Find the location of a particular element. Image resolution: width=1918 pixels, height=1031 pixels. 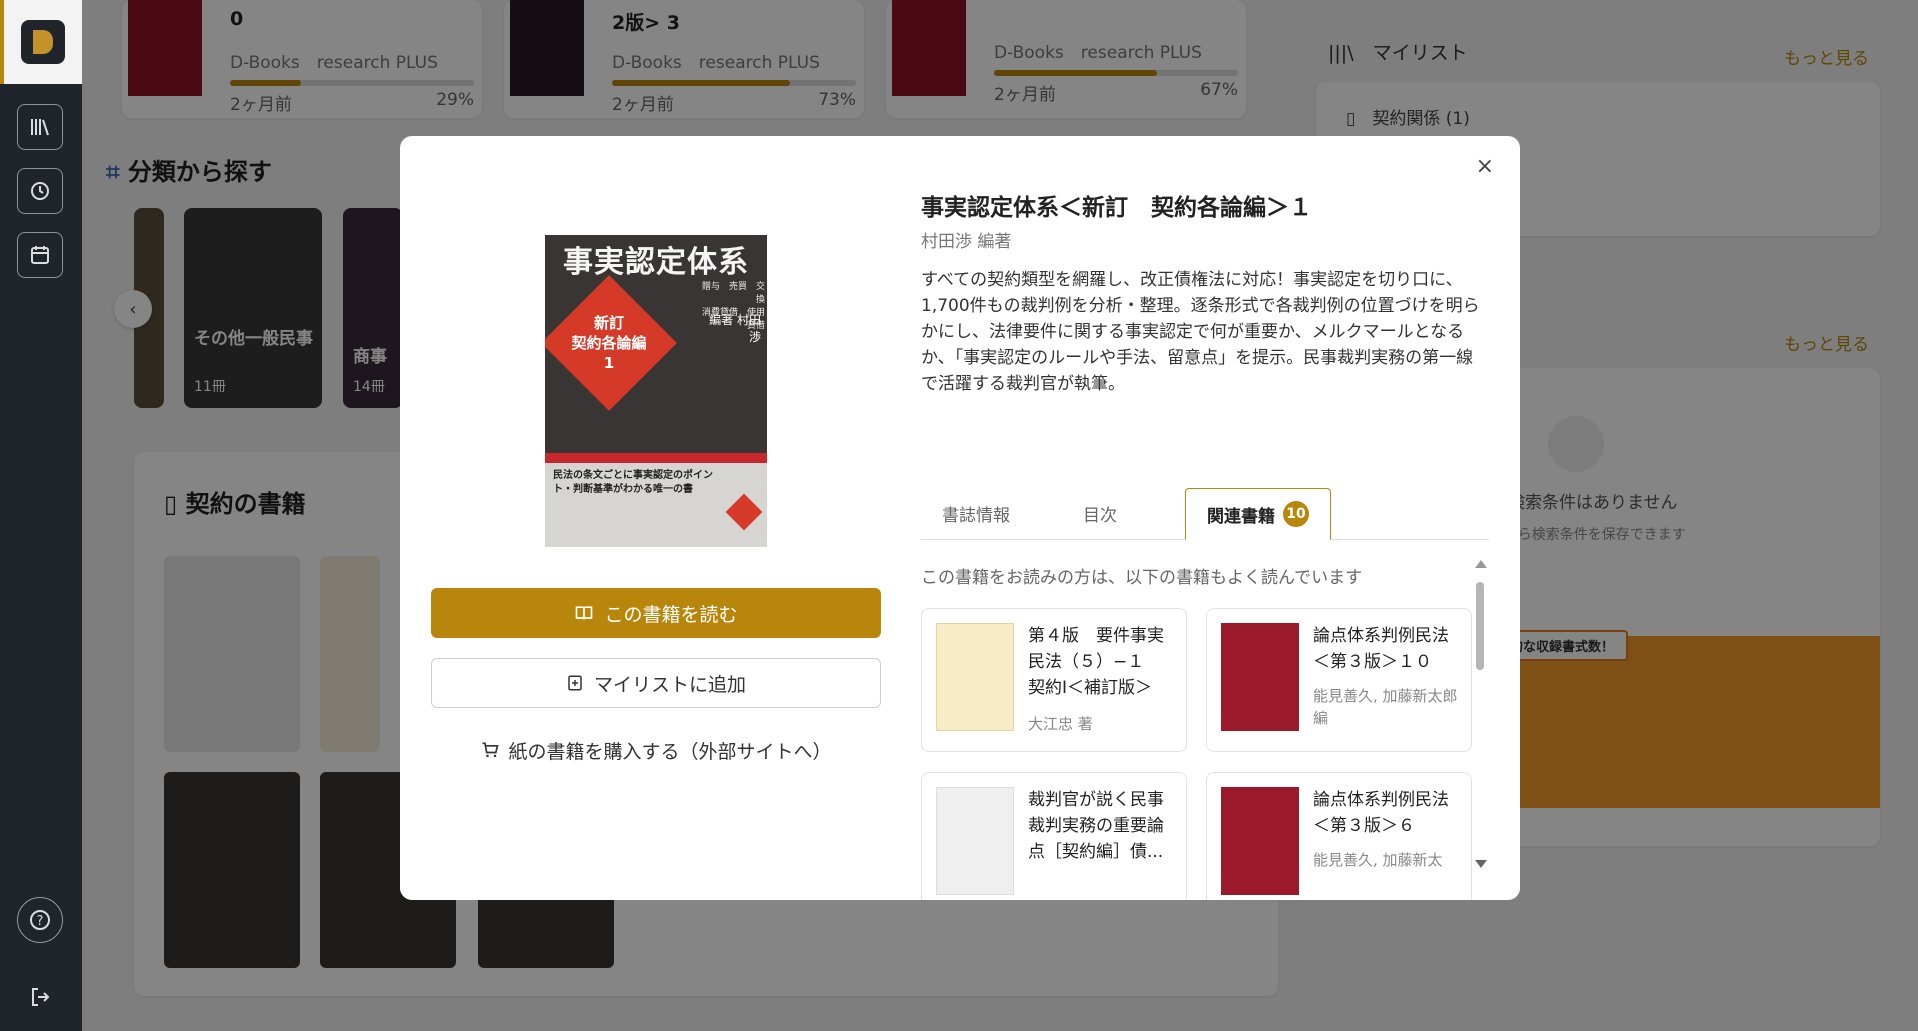

related-book-author: 能見善久, 加藤新太郎 編 is located at coordinates (1385, 707).